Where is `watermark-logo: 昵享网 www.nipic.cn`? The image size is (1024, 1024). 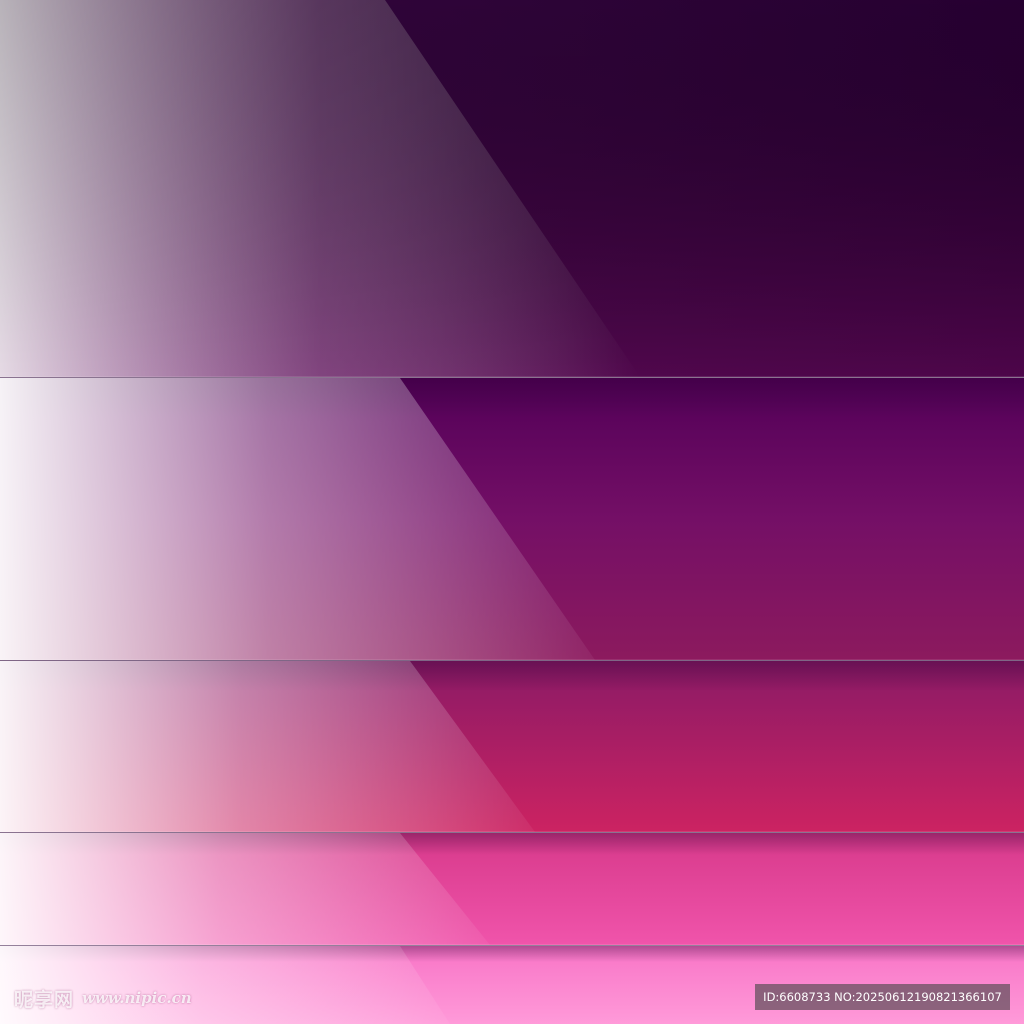
watermark-logo: 昵享网 www.nipic.cn is located at coordinates (103, 998).